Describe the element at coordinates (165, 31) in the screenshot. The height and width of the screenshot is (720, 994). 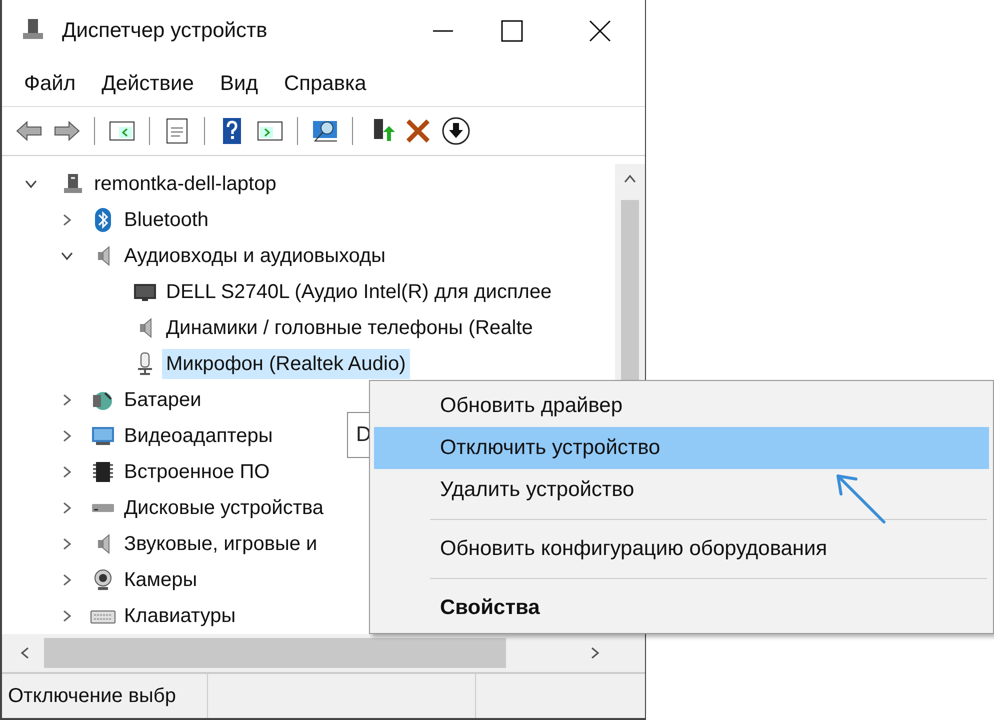
I see `window-title: Диспетчер устройств` at that location.